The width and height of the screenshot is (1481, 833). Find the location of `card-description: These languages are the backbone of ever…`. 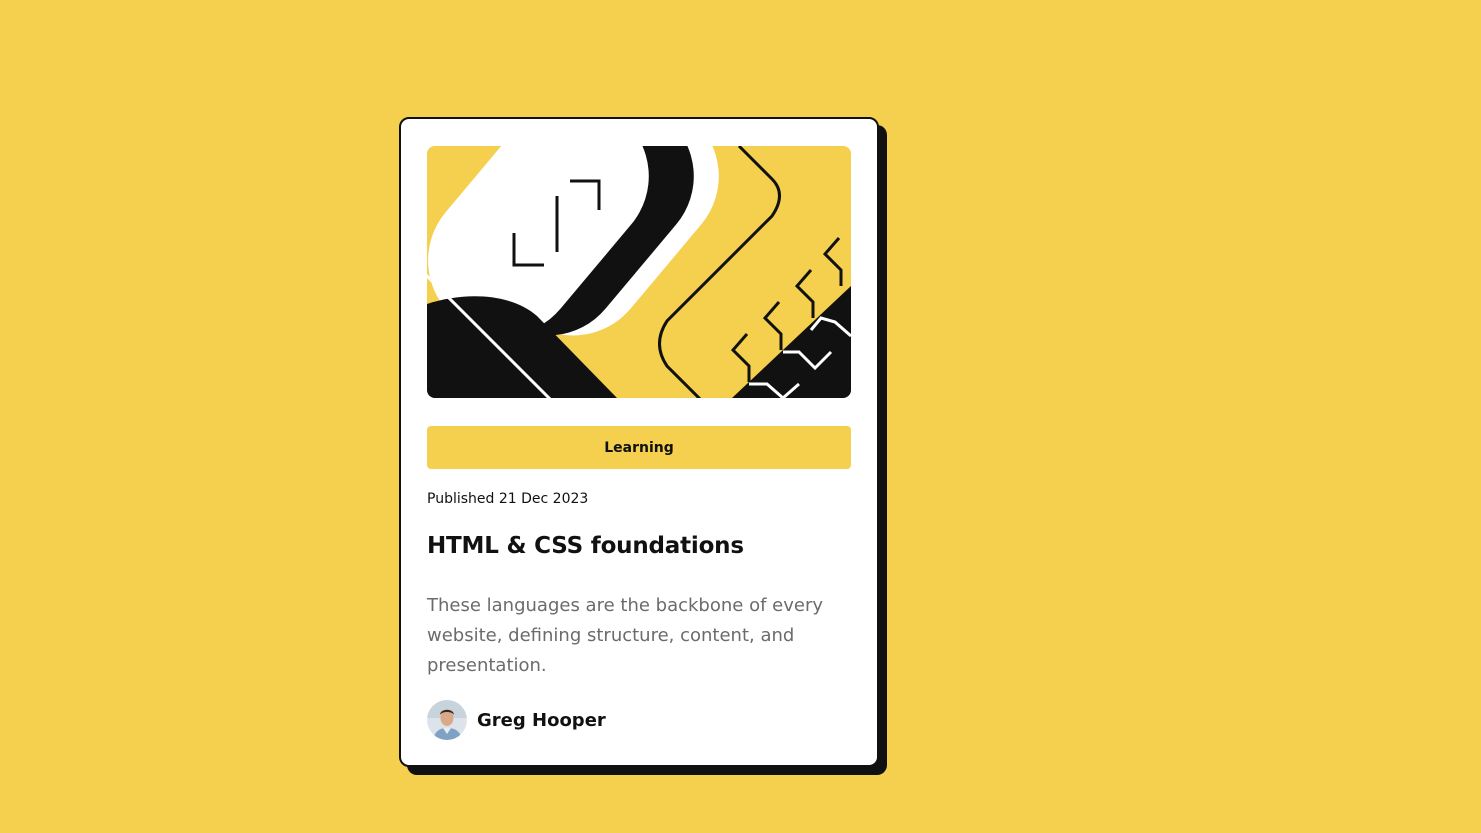

card-description: These languages are the backbone of ever… is located at coordinates (625, 635).